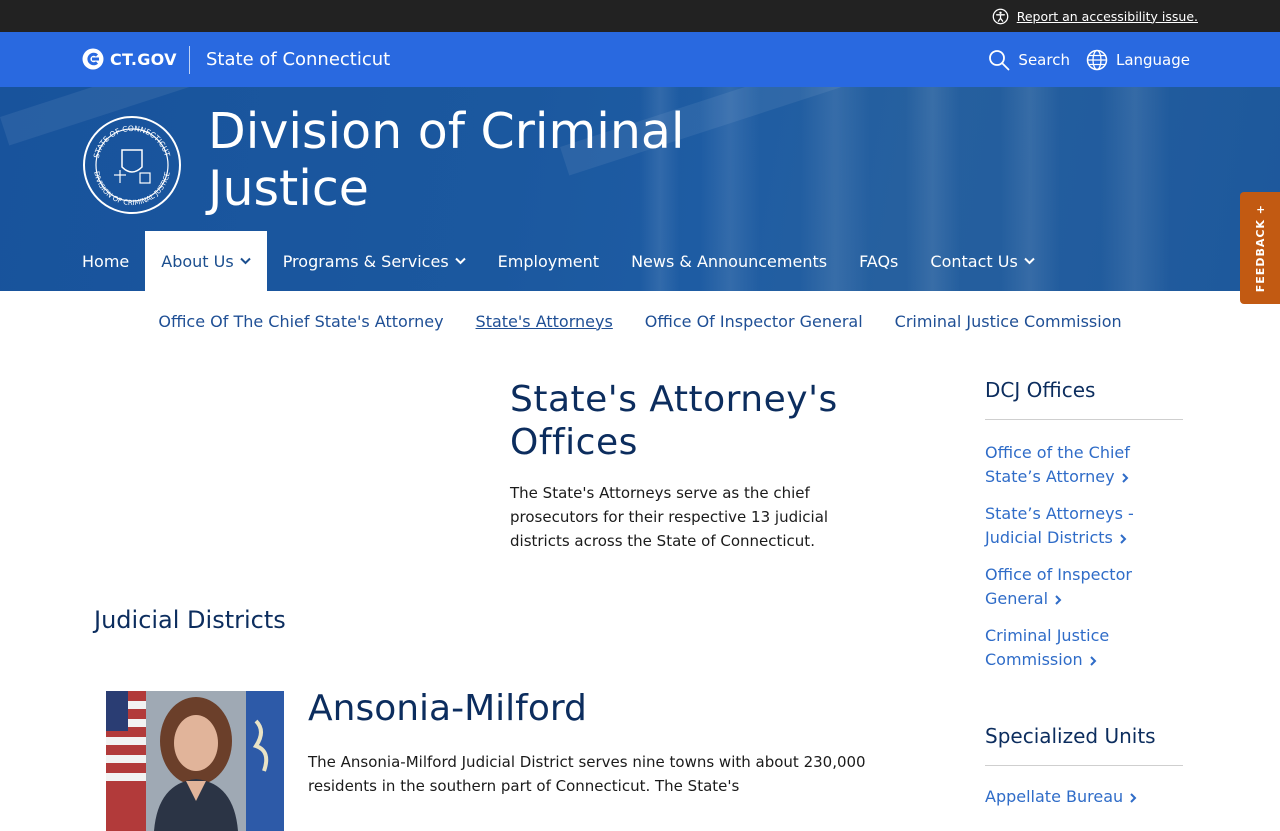  Describe the element at coordinates (999, 59) in the screenshot. I see `search-icon` at that location.